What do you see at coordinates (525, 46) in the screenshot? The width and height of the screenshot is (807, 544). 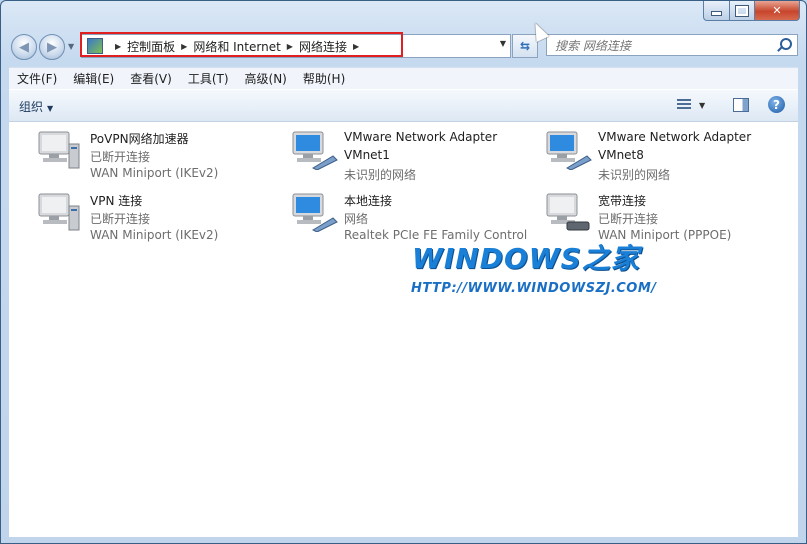 I see `refresh-icon: ⇆` at bounding box center [525, 46].